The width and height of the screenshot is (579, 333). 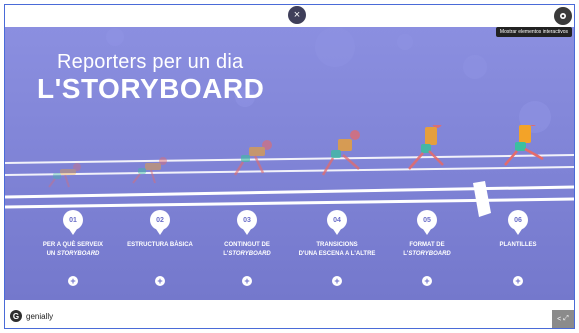 What do you see at coordinates (427, 250) in the screenshot?
I see `step-label-05: FORMAT DE L'STORYBOARD` at bounding box center [427, 250].